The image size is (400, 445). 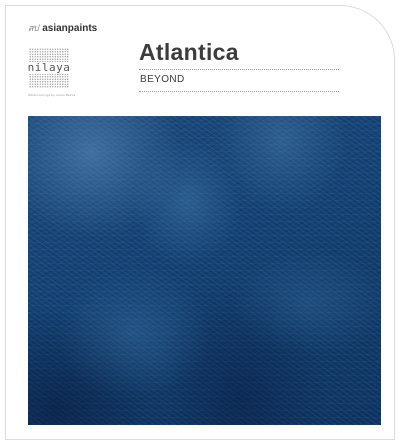 I want to click on subtitle-divider, so click(x=239, y=91).